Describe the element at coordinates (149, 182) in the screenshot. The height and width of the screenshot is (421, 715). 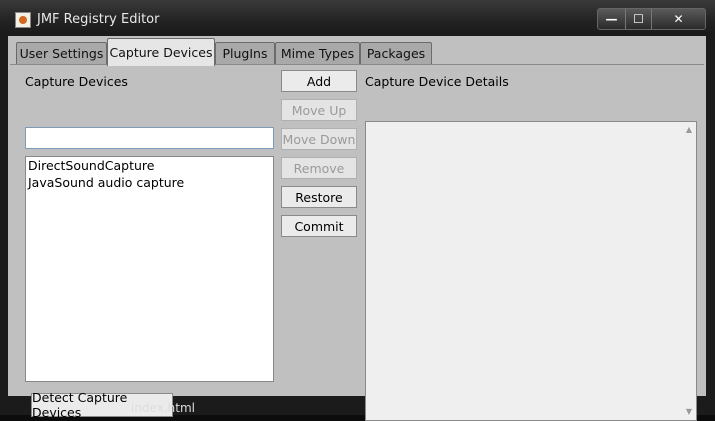
I see `list-item: JavaSound audio capture` at that location.